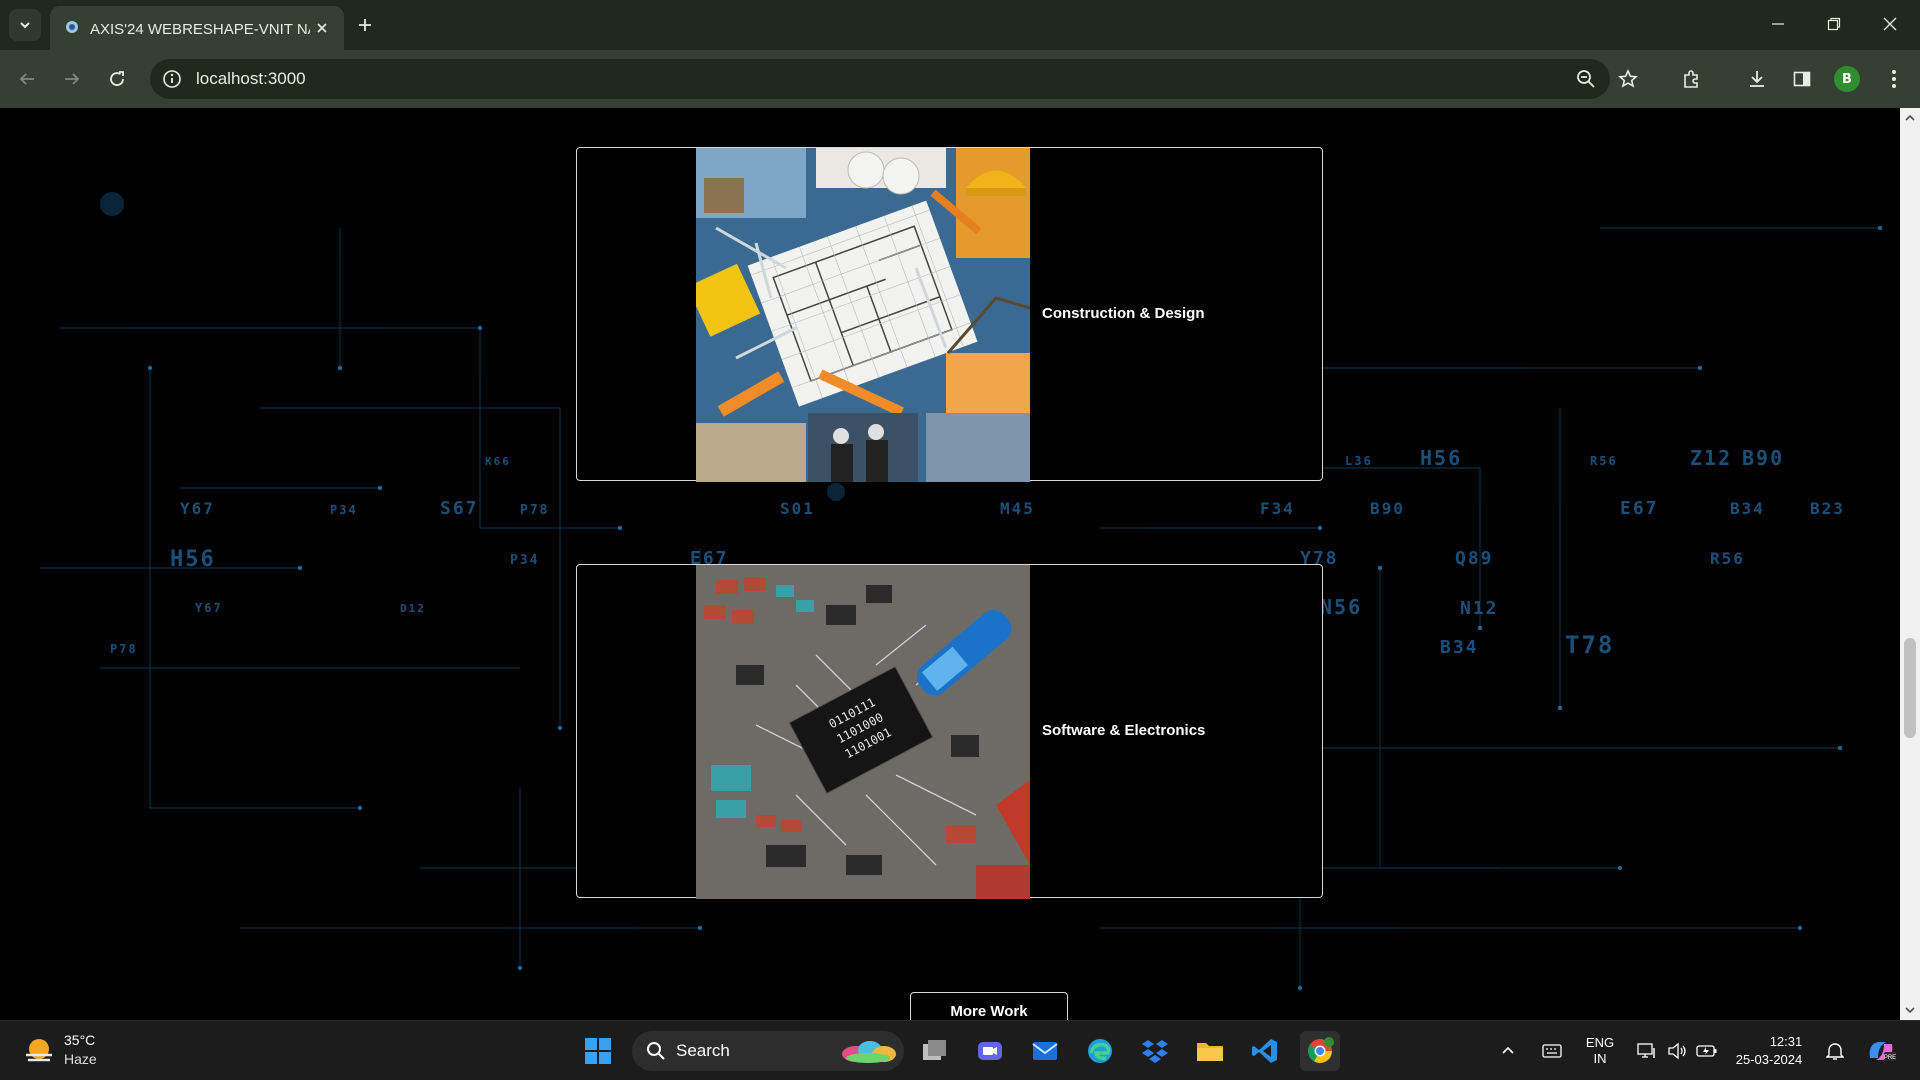 This screenshot has height=1080, width=1920. What do you see at coordinates (172, 79) in the screenshot?
I see `site-info-icon` at bounding box center [172, 79].